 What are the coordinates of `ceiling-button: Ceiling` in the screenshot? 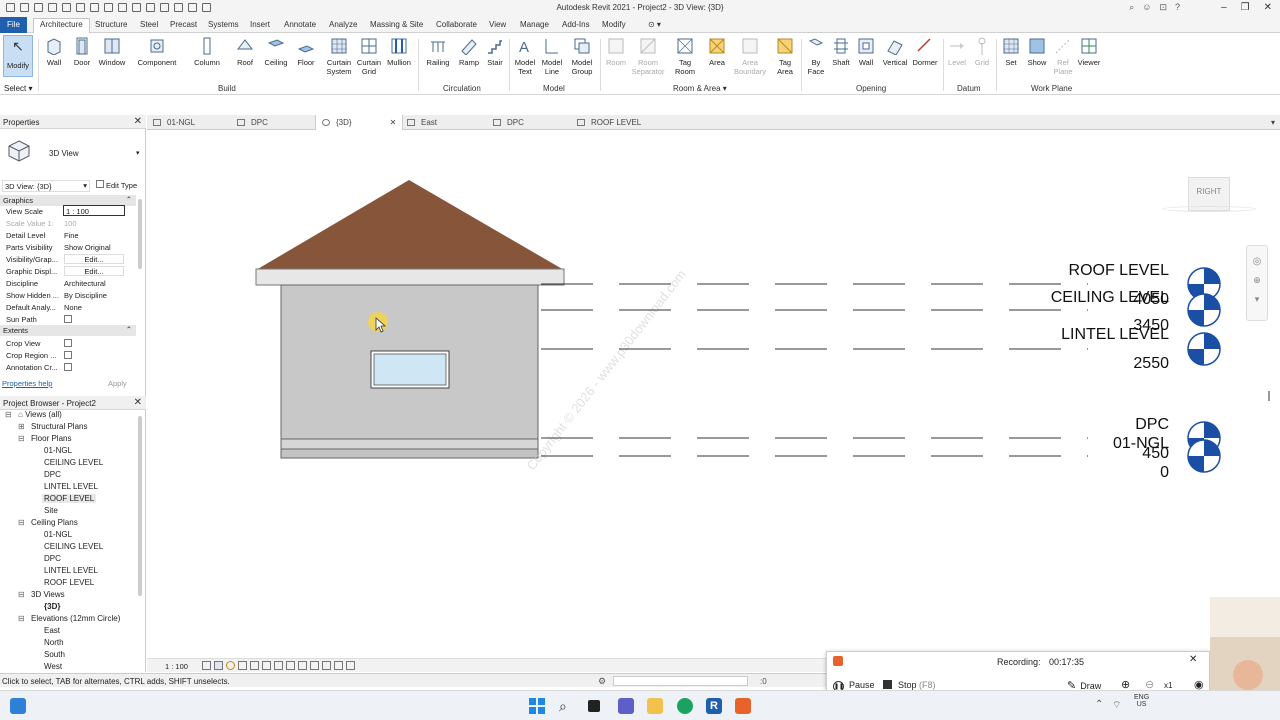 It's located at (276, 52).